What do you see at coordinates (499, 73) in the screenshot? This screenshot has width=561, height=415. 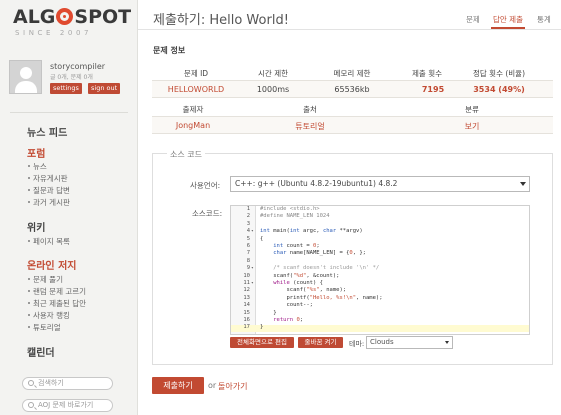 I see `col-header-accepted: 정답 횟수 (비율)` at bounding box center [499, 73].